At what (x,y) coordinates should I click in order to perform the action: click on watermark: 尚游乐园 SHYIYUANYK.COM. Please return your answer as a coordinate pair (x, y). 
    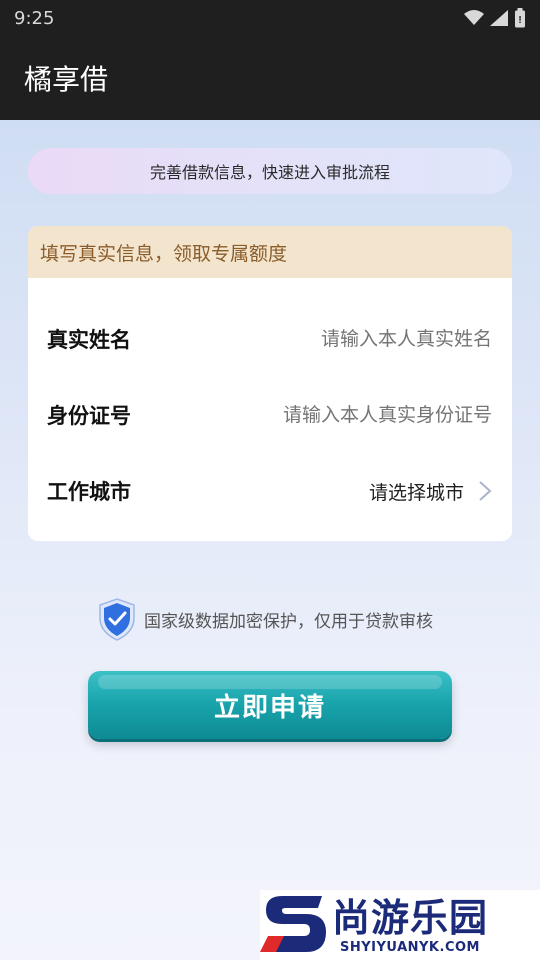
    Looking at the image, I should click on (400, 925).